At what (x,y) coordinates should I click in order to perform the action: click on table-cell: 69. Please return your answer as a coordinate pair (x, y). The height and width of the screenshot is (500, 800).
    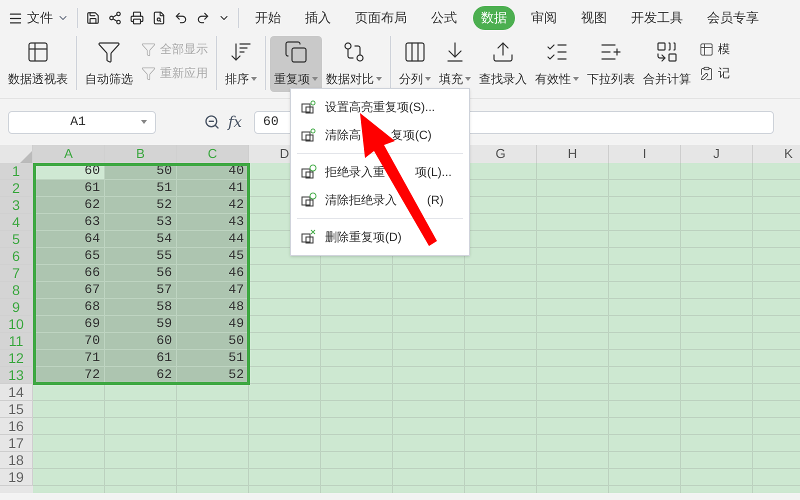
    Looking at the image, I should click on (69, 324).